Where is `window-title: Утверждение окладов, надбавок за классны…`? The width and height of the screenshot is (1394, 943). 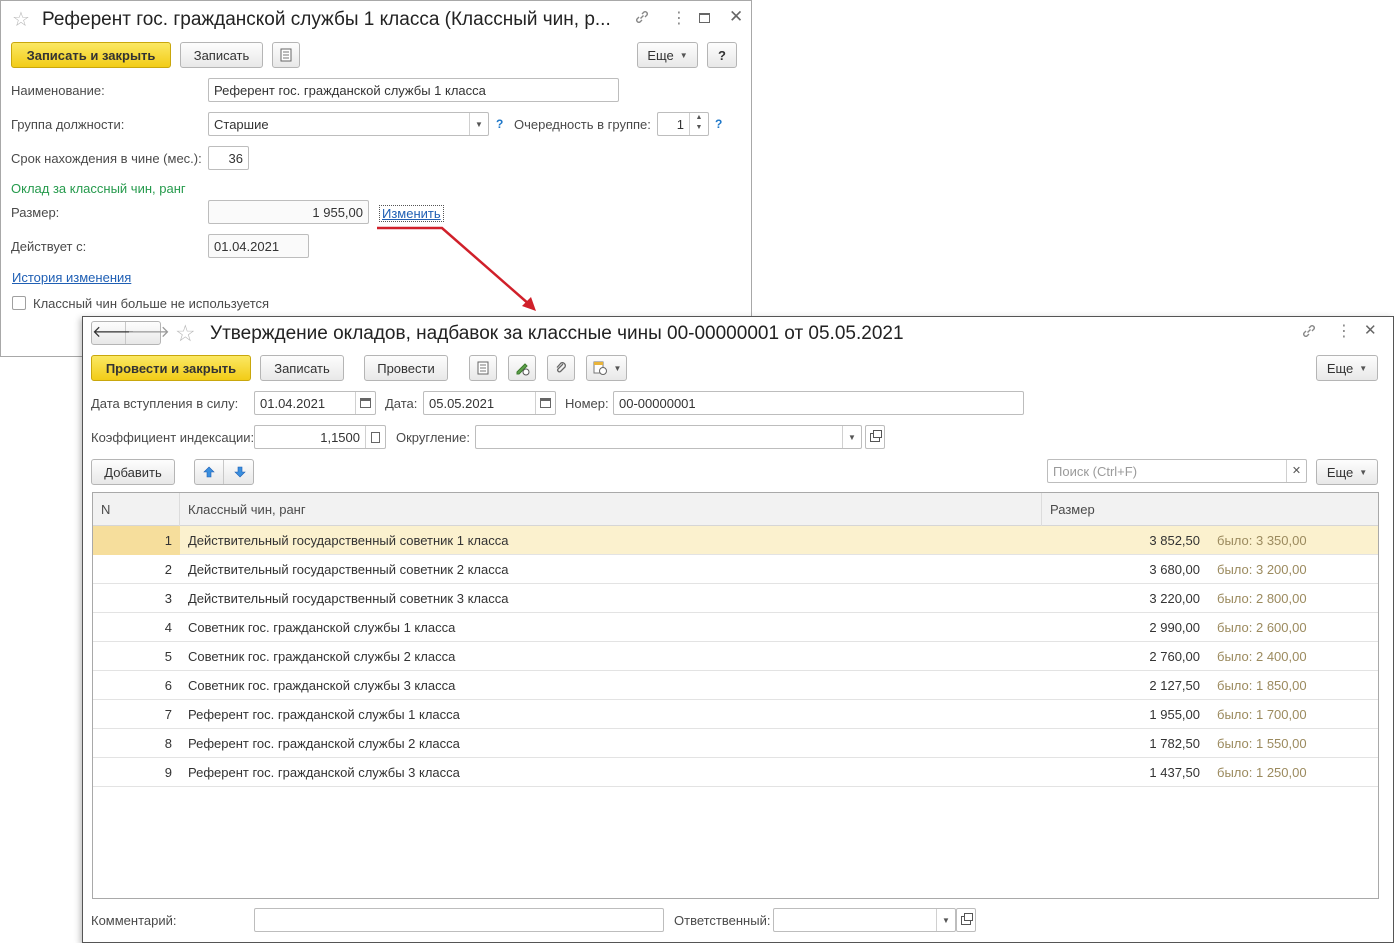
window-title: Утверждение окладов, надбавок за классны… is located at coordinates (557, 333).